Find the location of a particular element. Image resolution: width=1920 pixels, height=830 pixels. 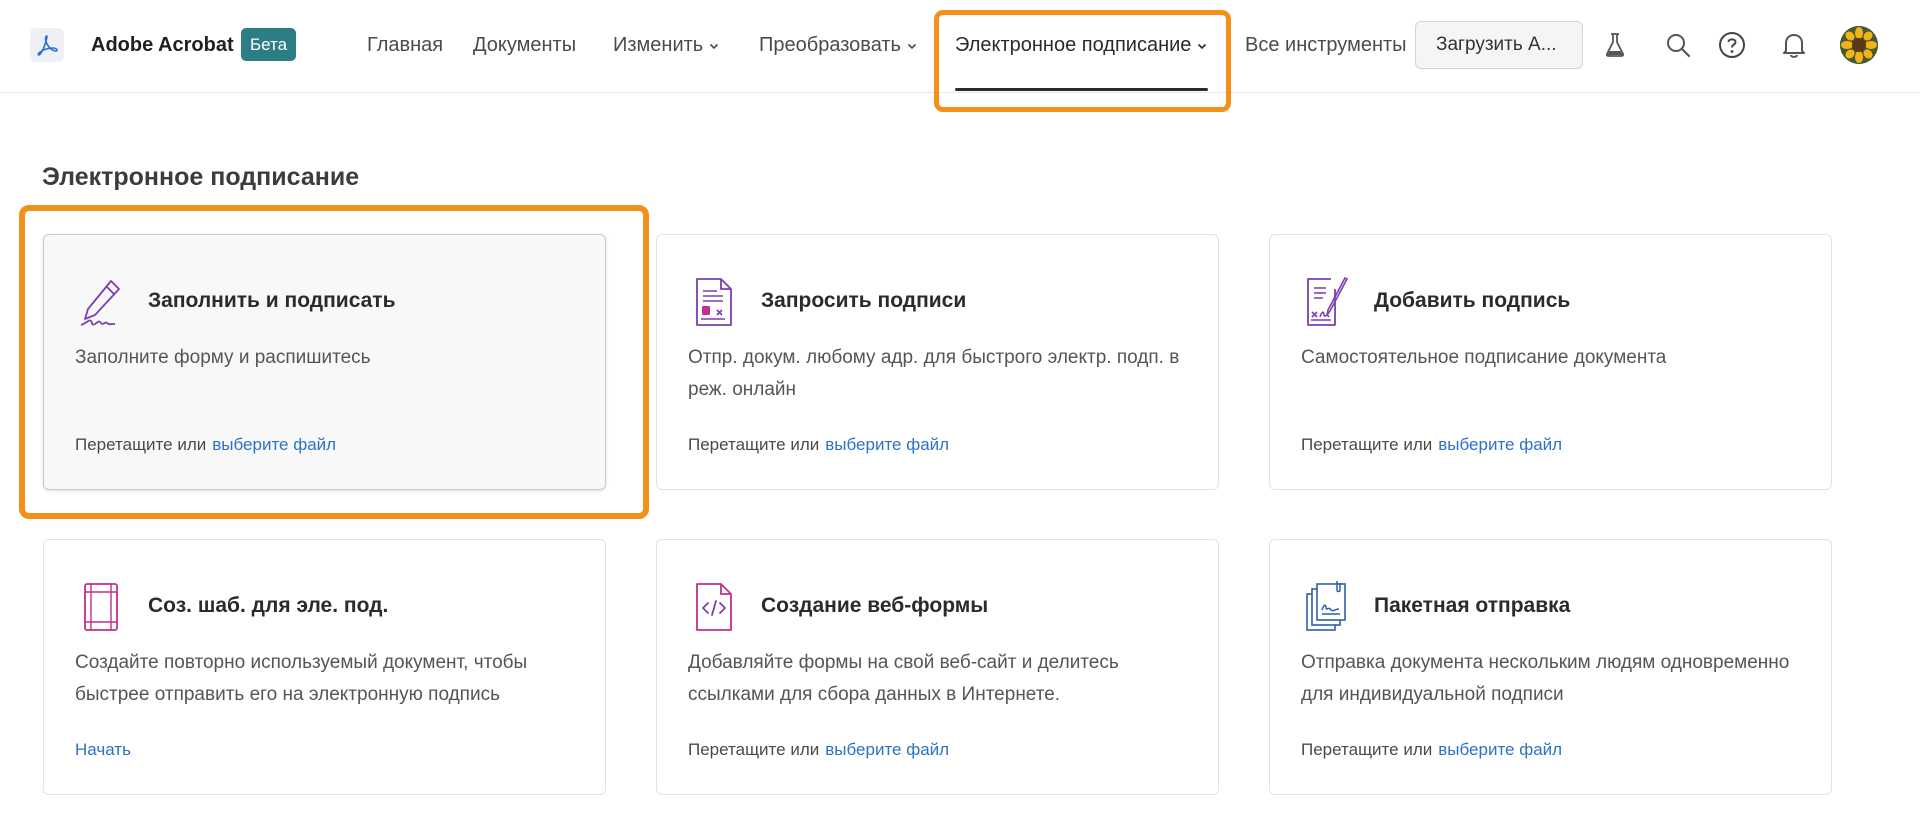

user-avatar is located at coordinates (1859, 45).